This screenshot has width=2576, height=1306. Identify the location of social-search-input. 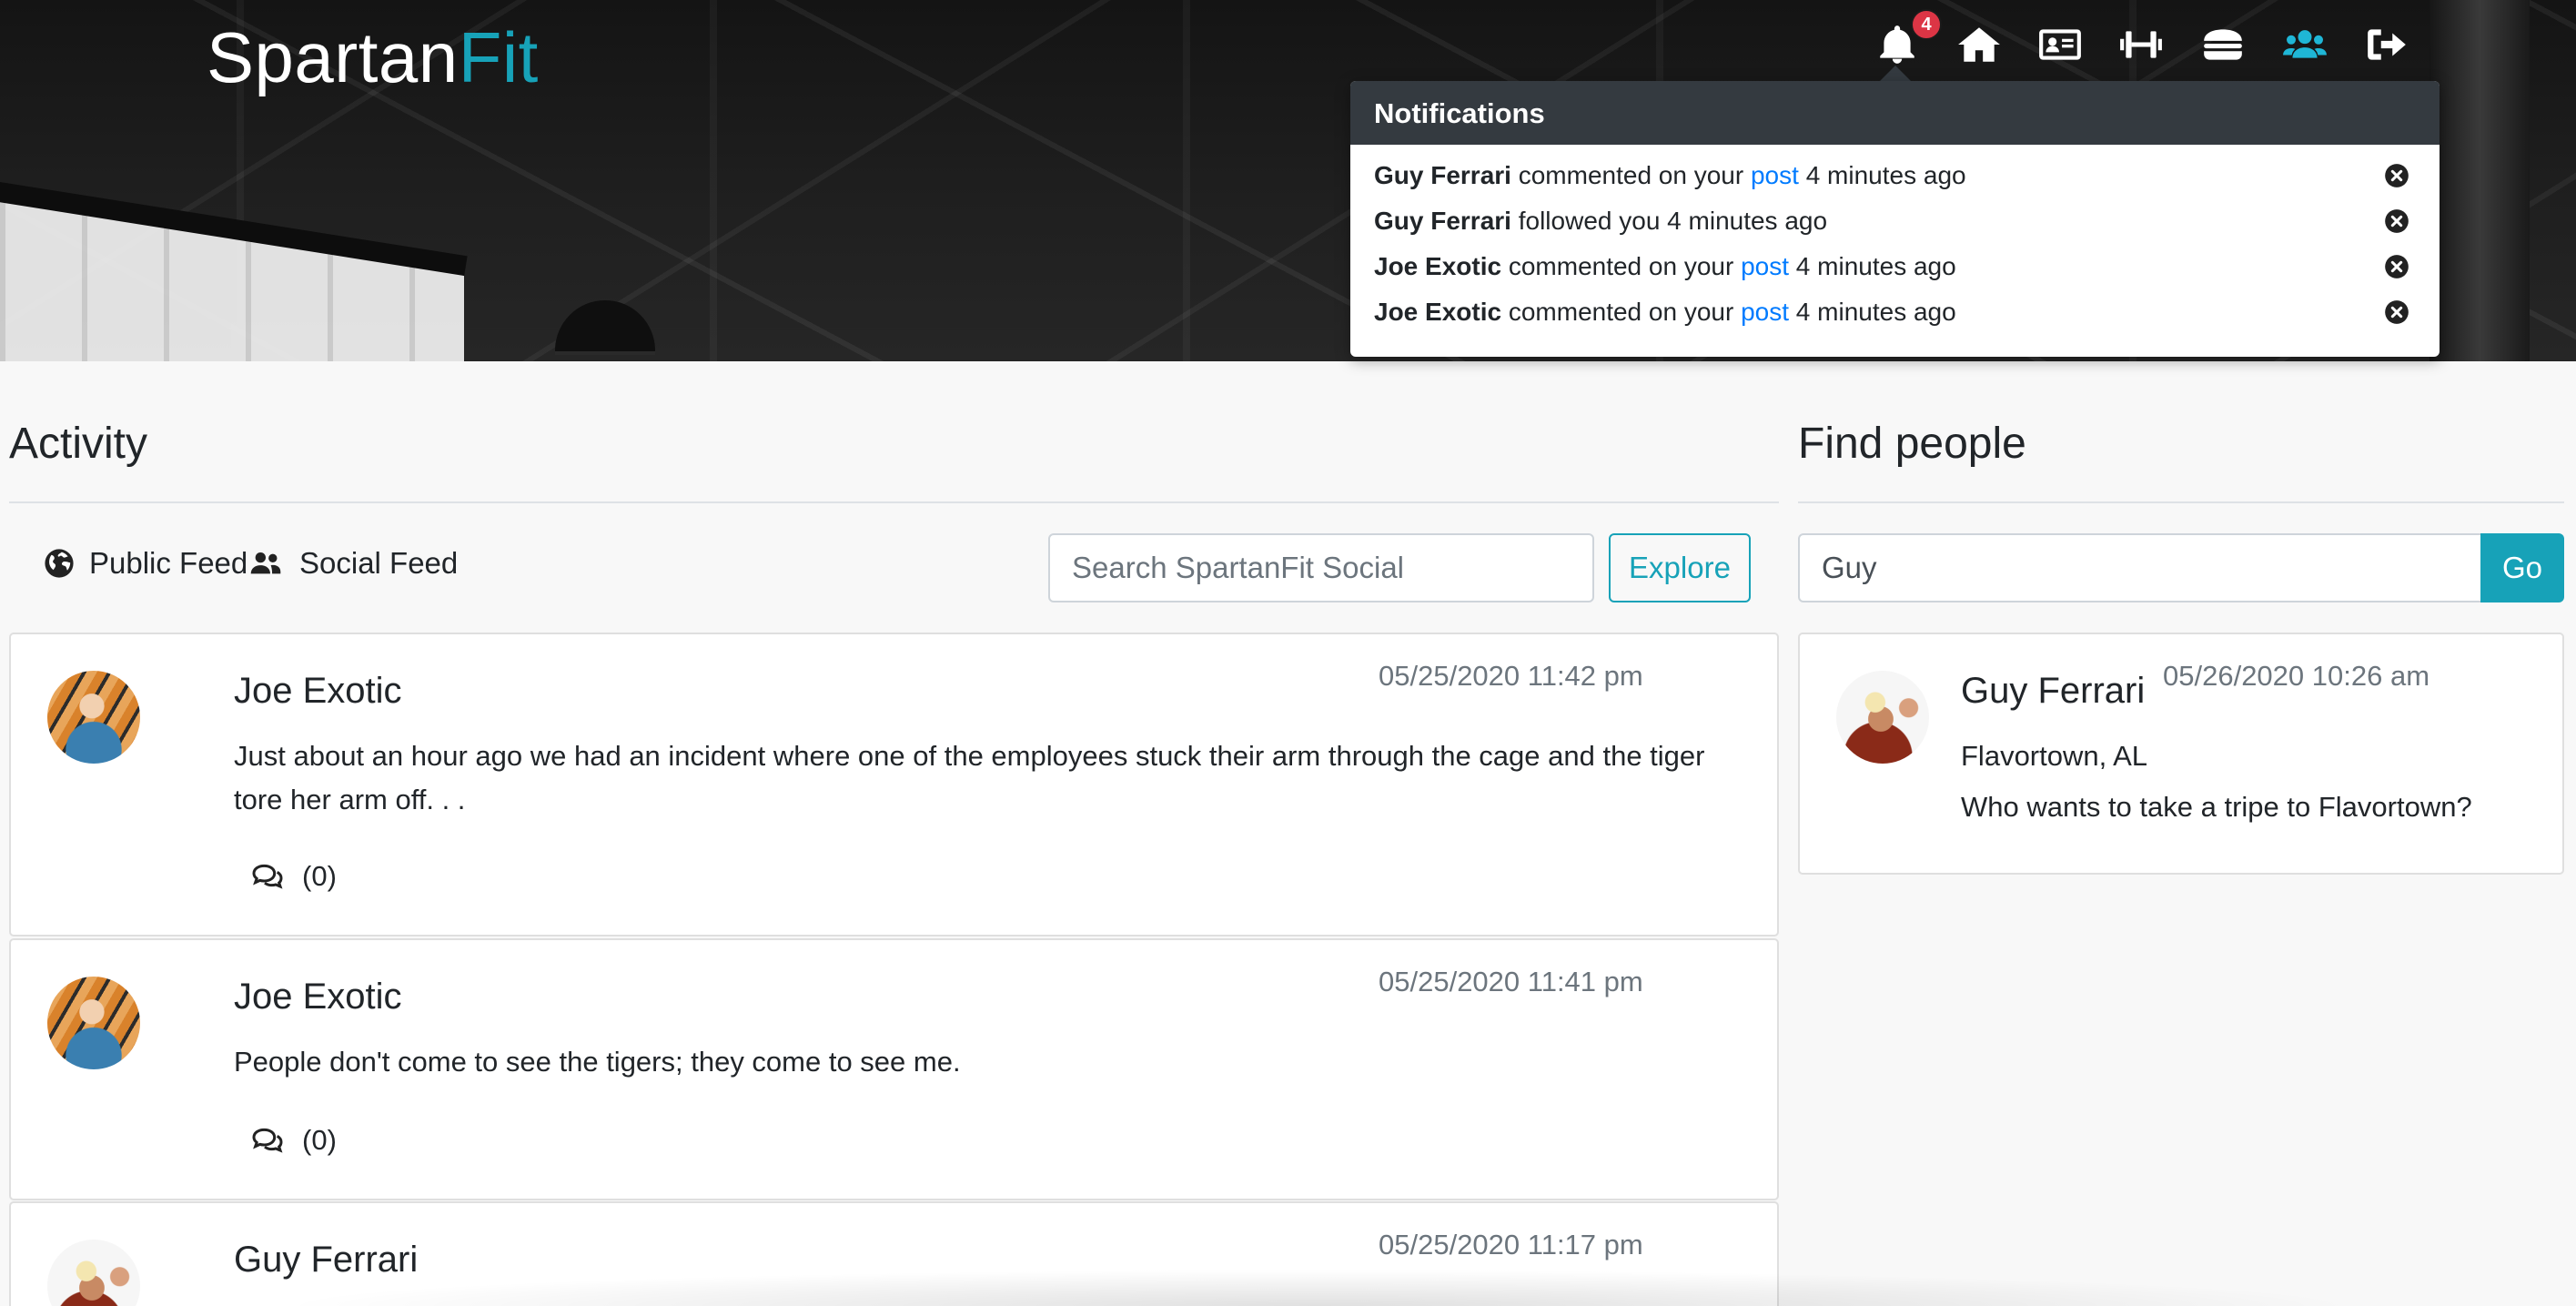
(1321, 567).